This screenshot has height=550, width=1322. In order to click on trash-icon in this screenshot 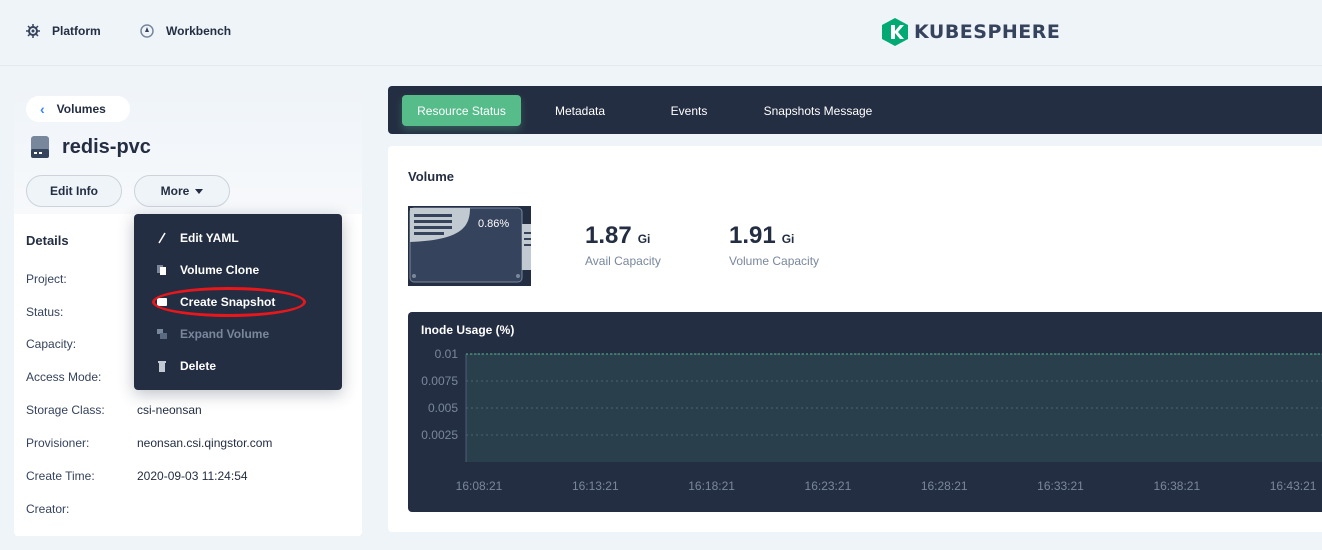, I will do `click(162, 366)`.